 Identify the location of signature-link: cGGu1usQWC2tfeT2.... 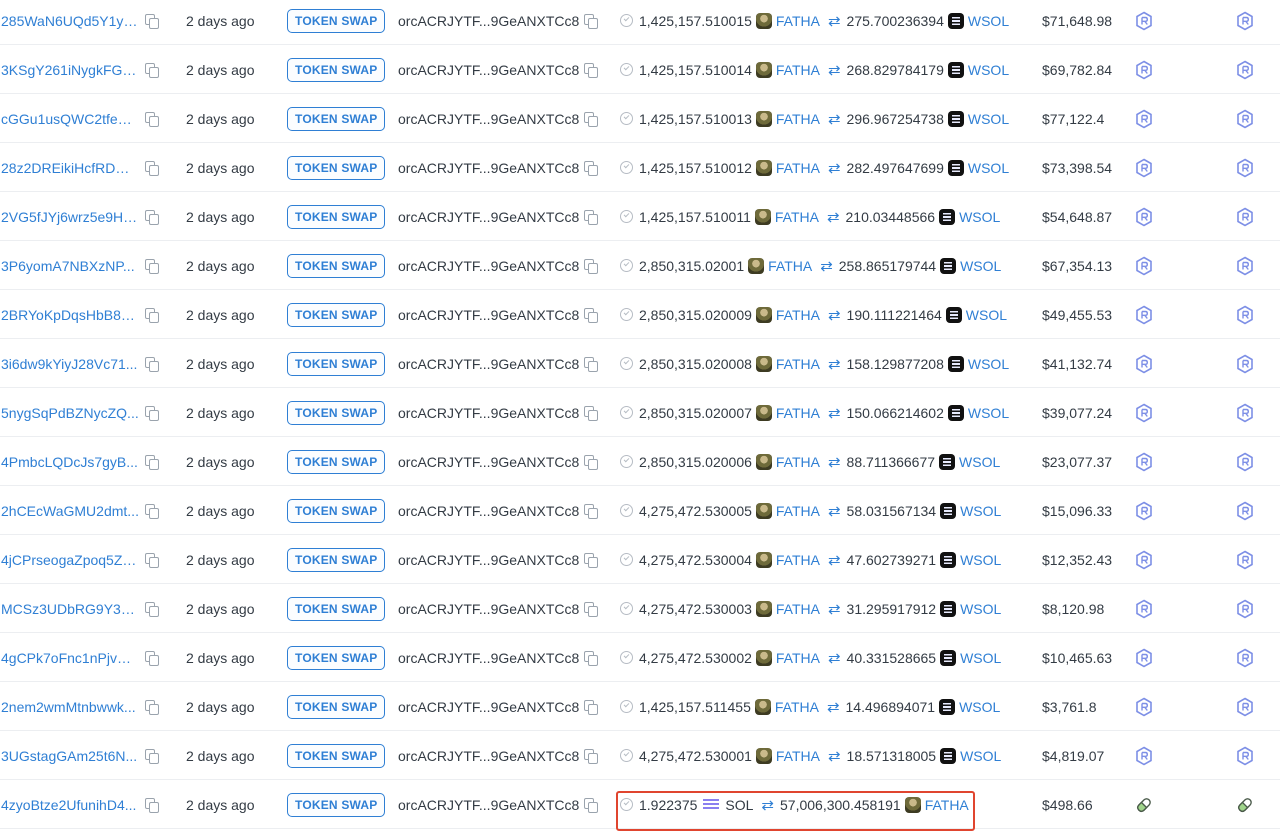
(70, 119).